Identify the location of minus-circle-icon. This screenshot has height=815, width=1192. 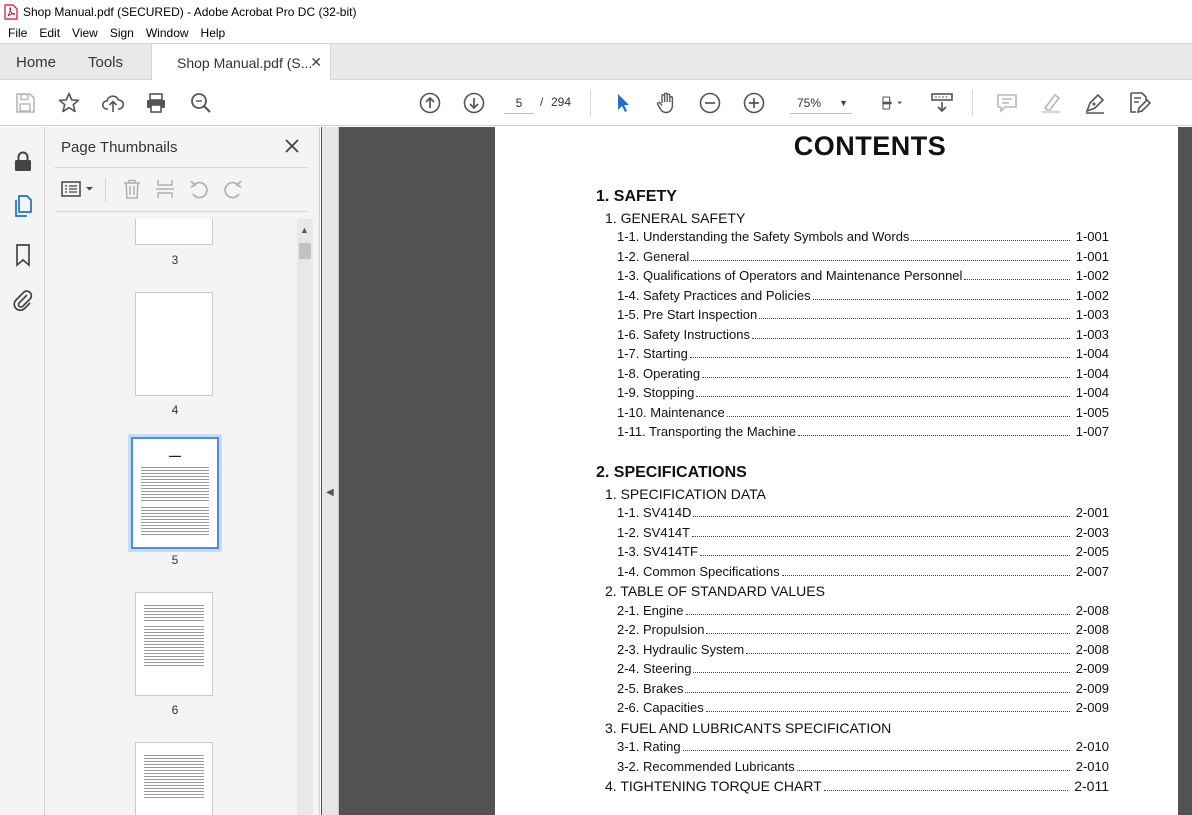
(710, 103).